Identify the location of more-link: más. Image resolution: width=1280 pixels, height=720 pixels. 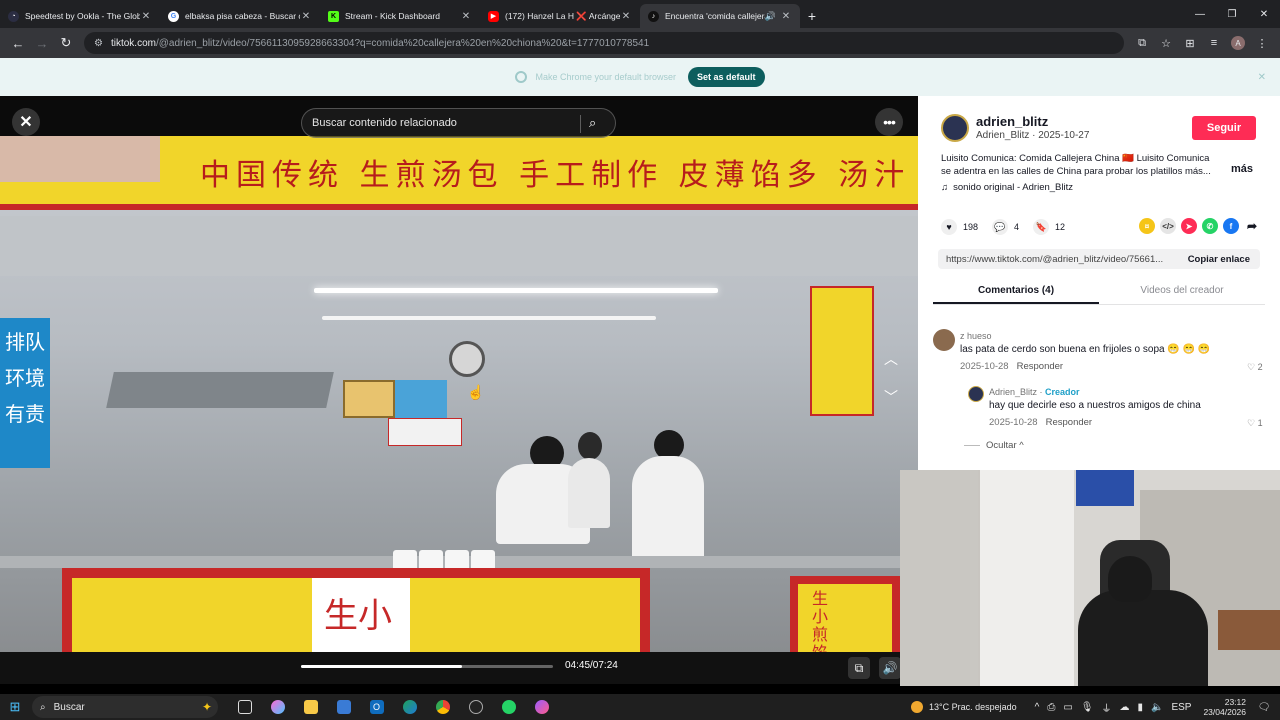
(1242, 169).